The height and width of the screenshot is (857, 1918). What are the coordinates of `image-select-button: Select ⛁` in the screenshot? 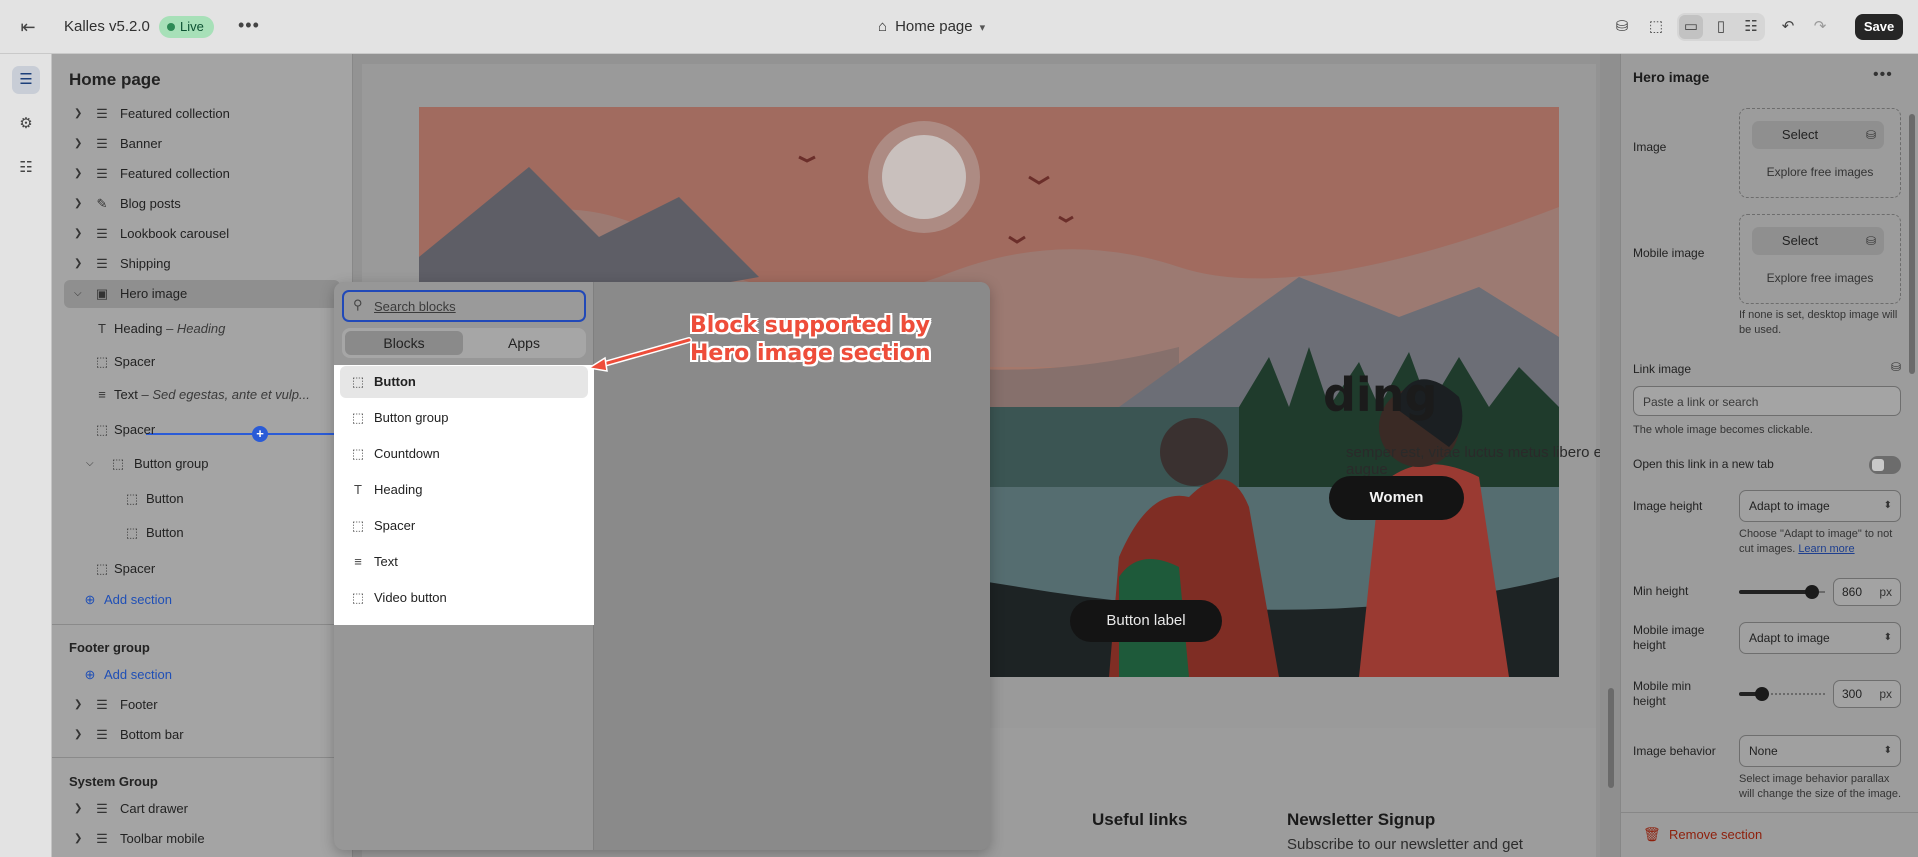 It's located at (1818, 135).